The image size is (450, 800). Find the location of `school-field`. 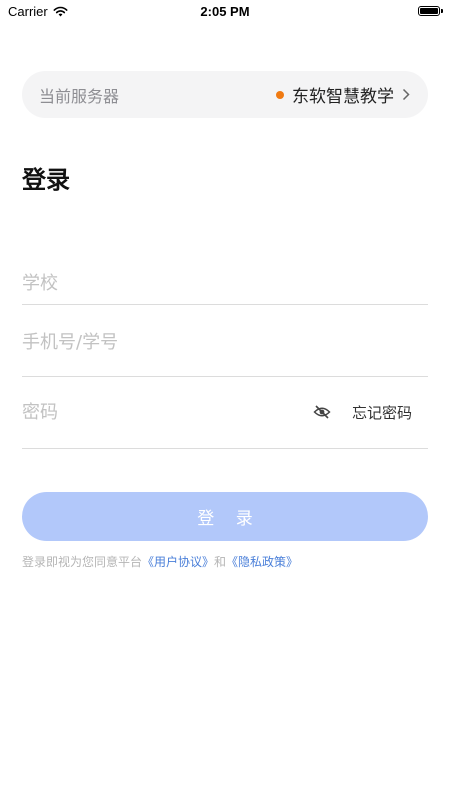

school-field is located at coordinates (225, 283).